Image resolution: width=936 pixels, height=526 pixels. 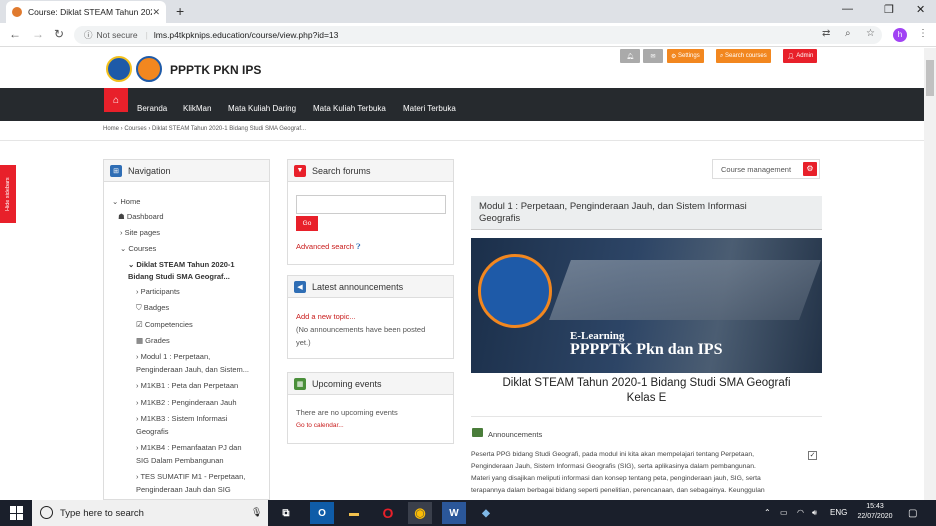 What do you see at coordinates (140, 232) in the screenshot?
I see `nav-site-pages: › Site pages` at bounding box center [140, 232].